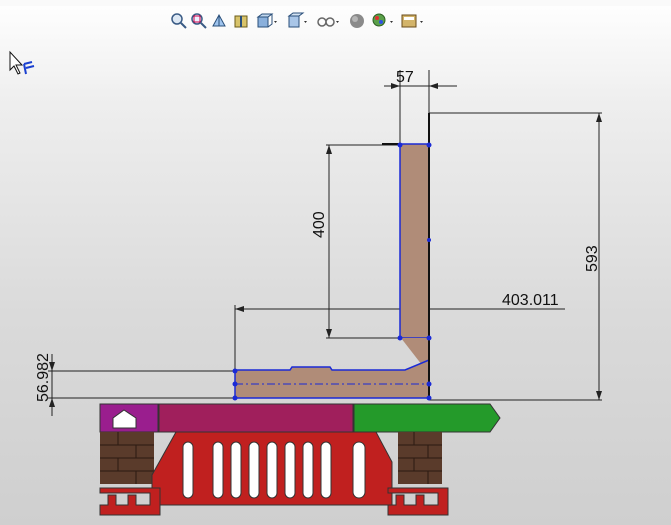 Image resolution: width=671 pixels, height=525 pixels. What do you see at coordinates (592, 258) in the screenshot?
I see `dimension-593-text: 593` at bounding box center [592, 258].